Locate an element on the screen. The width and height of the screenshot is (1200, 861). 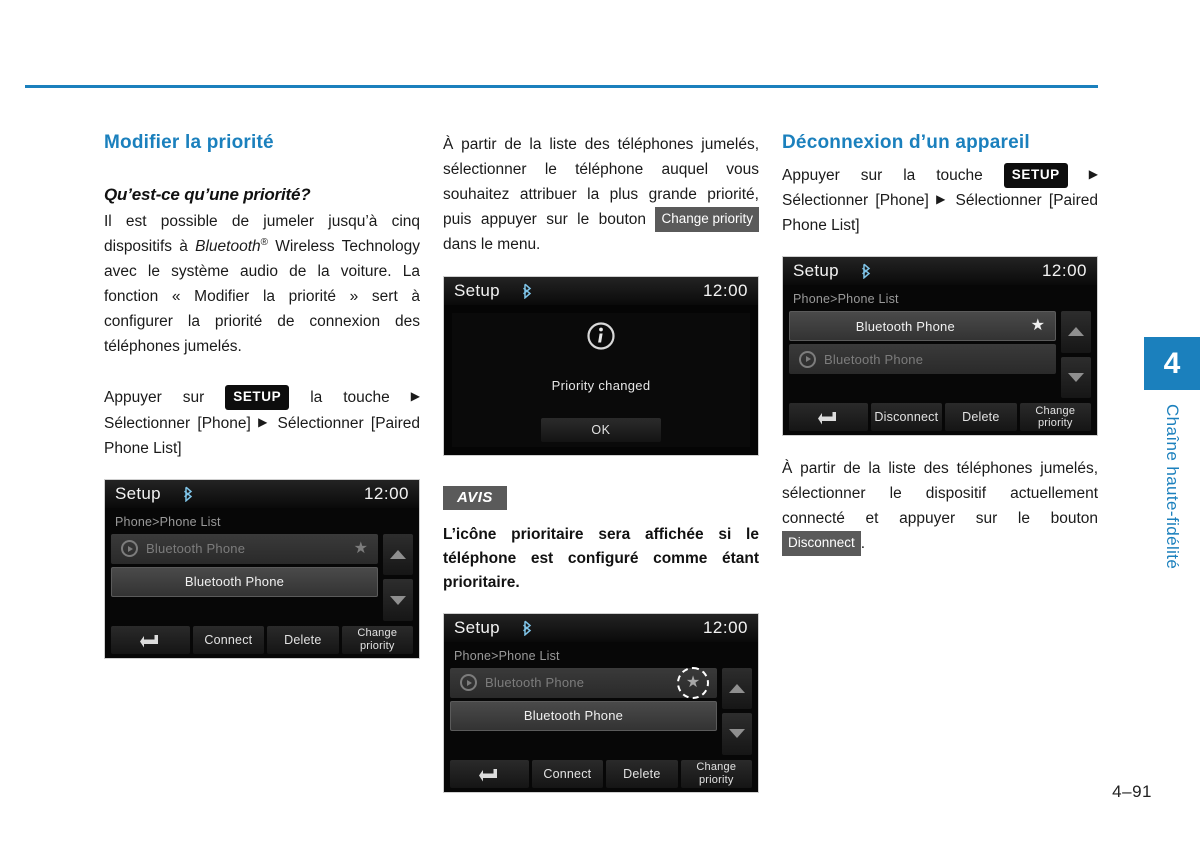
phone-list: Bluetooth Phone ★ Bluetooth Phone is located at coordinates (922, 356).